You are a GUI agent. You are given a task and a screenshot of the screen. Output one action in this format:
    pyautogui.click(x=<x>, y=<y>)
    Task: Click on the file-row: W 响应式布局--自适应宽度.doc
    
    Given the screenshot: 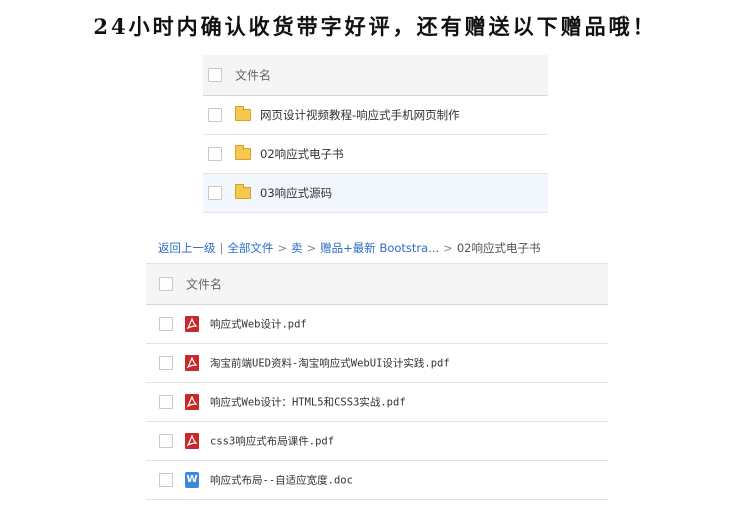 What is the action you would take?
    pyautogui.click(x=377, y=480)
    